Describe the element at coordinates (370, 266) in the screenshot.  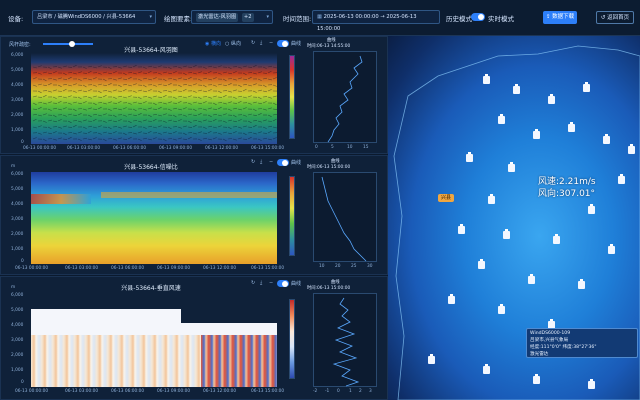
I see `profile-x-tick: 30` at that location.